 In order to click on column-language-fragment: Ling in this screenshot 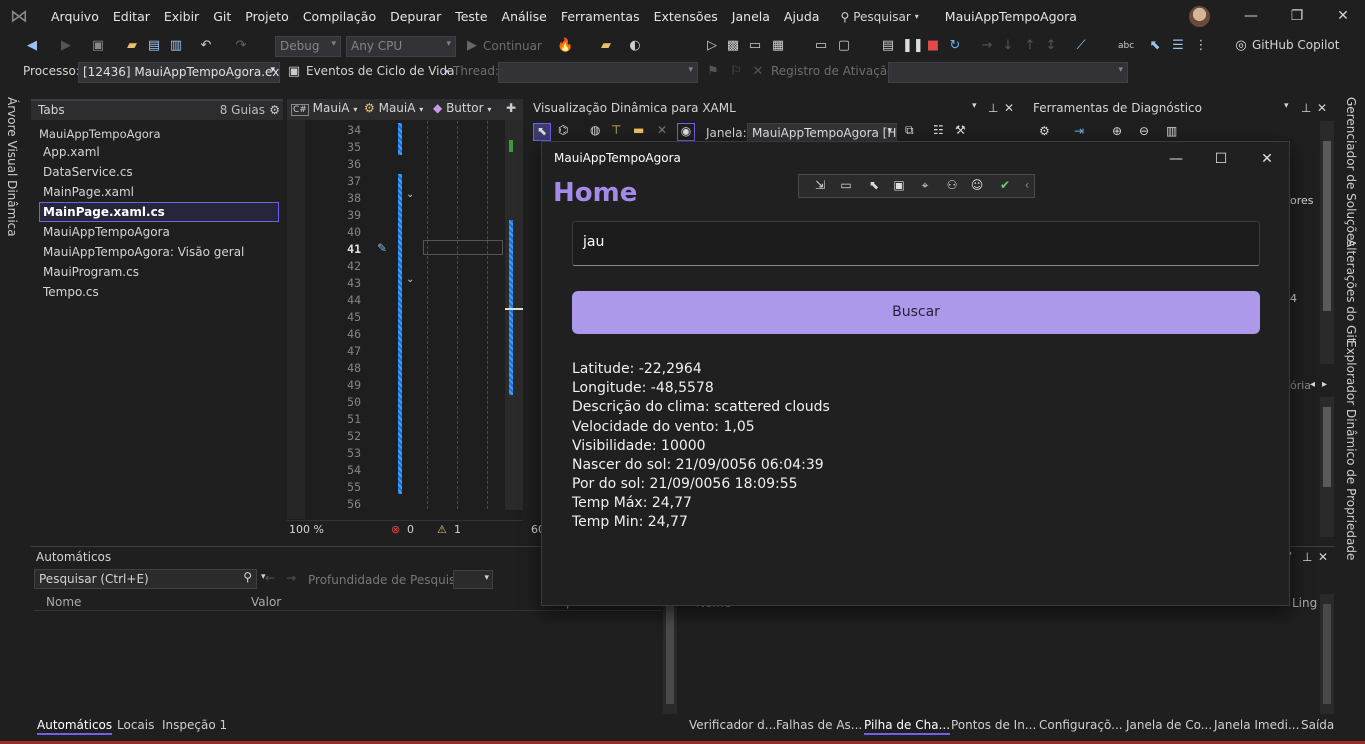, I will do `click(1304, 603)`.